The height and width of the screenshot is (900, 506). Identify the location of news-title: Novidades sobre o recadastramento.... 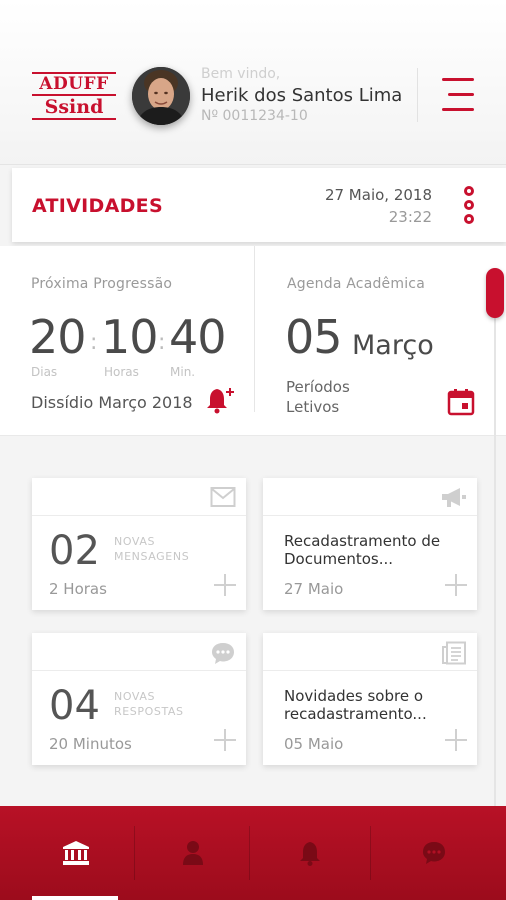
(355, 705).